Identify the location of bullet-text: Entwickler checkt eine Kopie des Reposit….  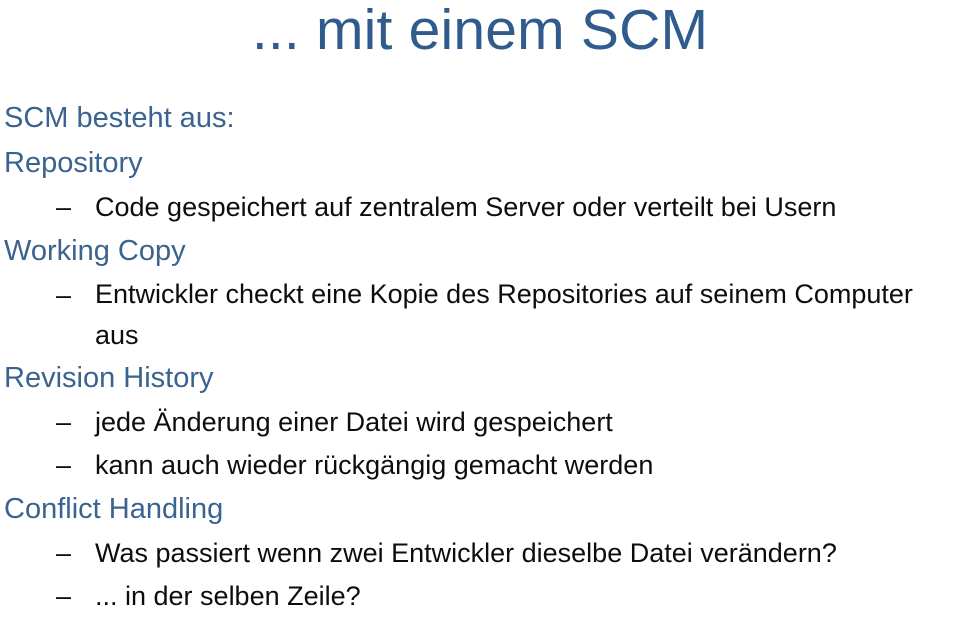
(504, 314).